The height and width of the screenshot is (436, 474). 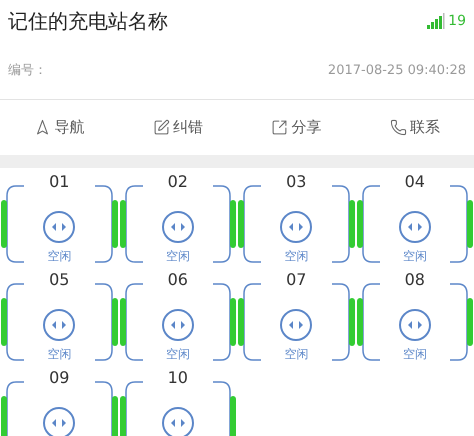 I want to click on share-icon, so click(x=279, y=127).